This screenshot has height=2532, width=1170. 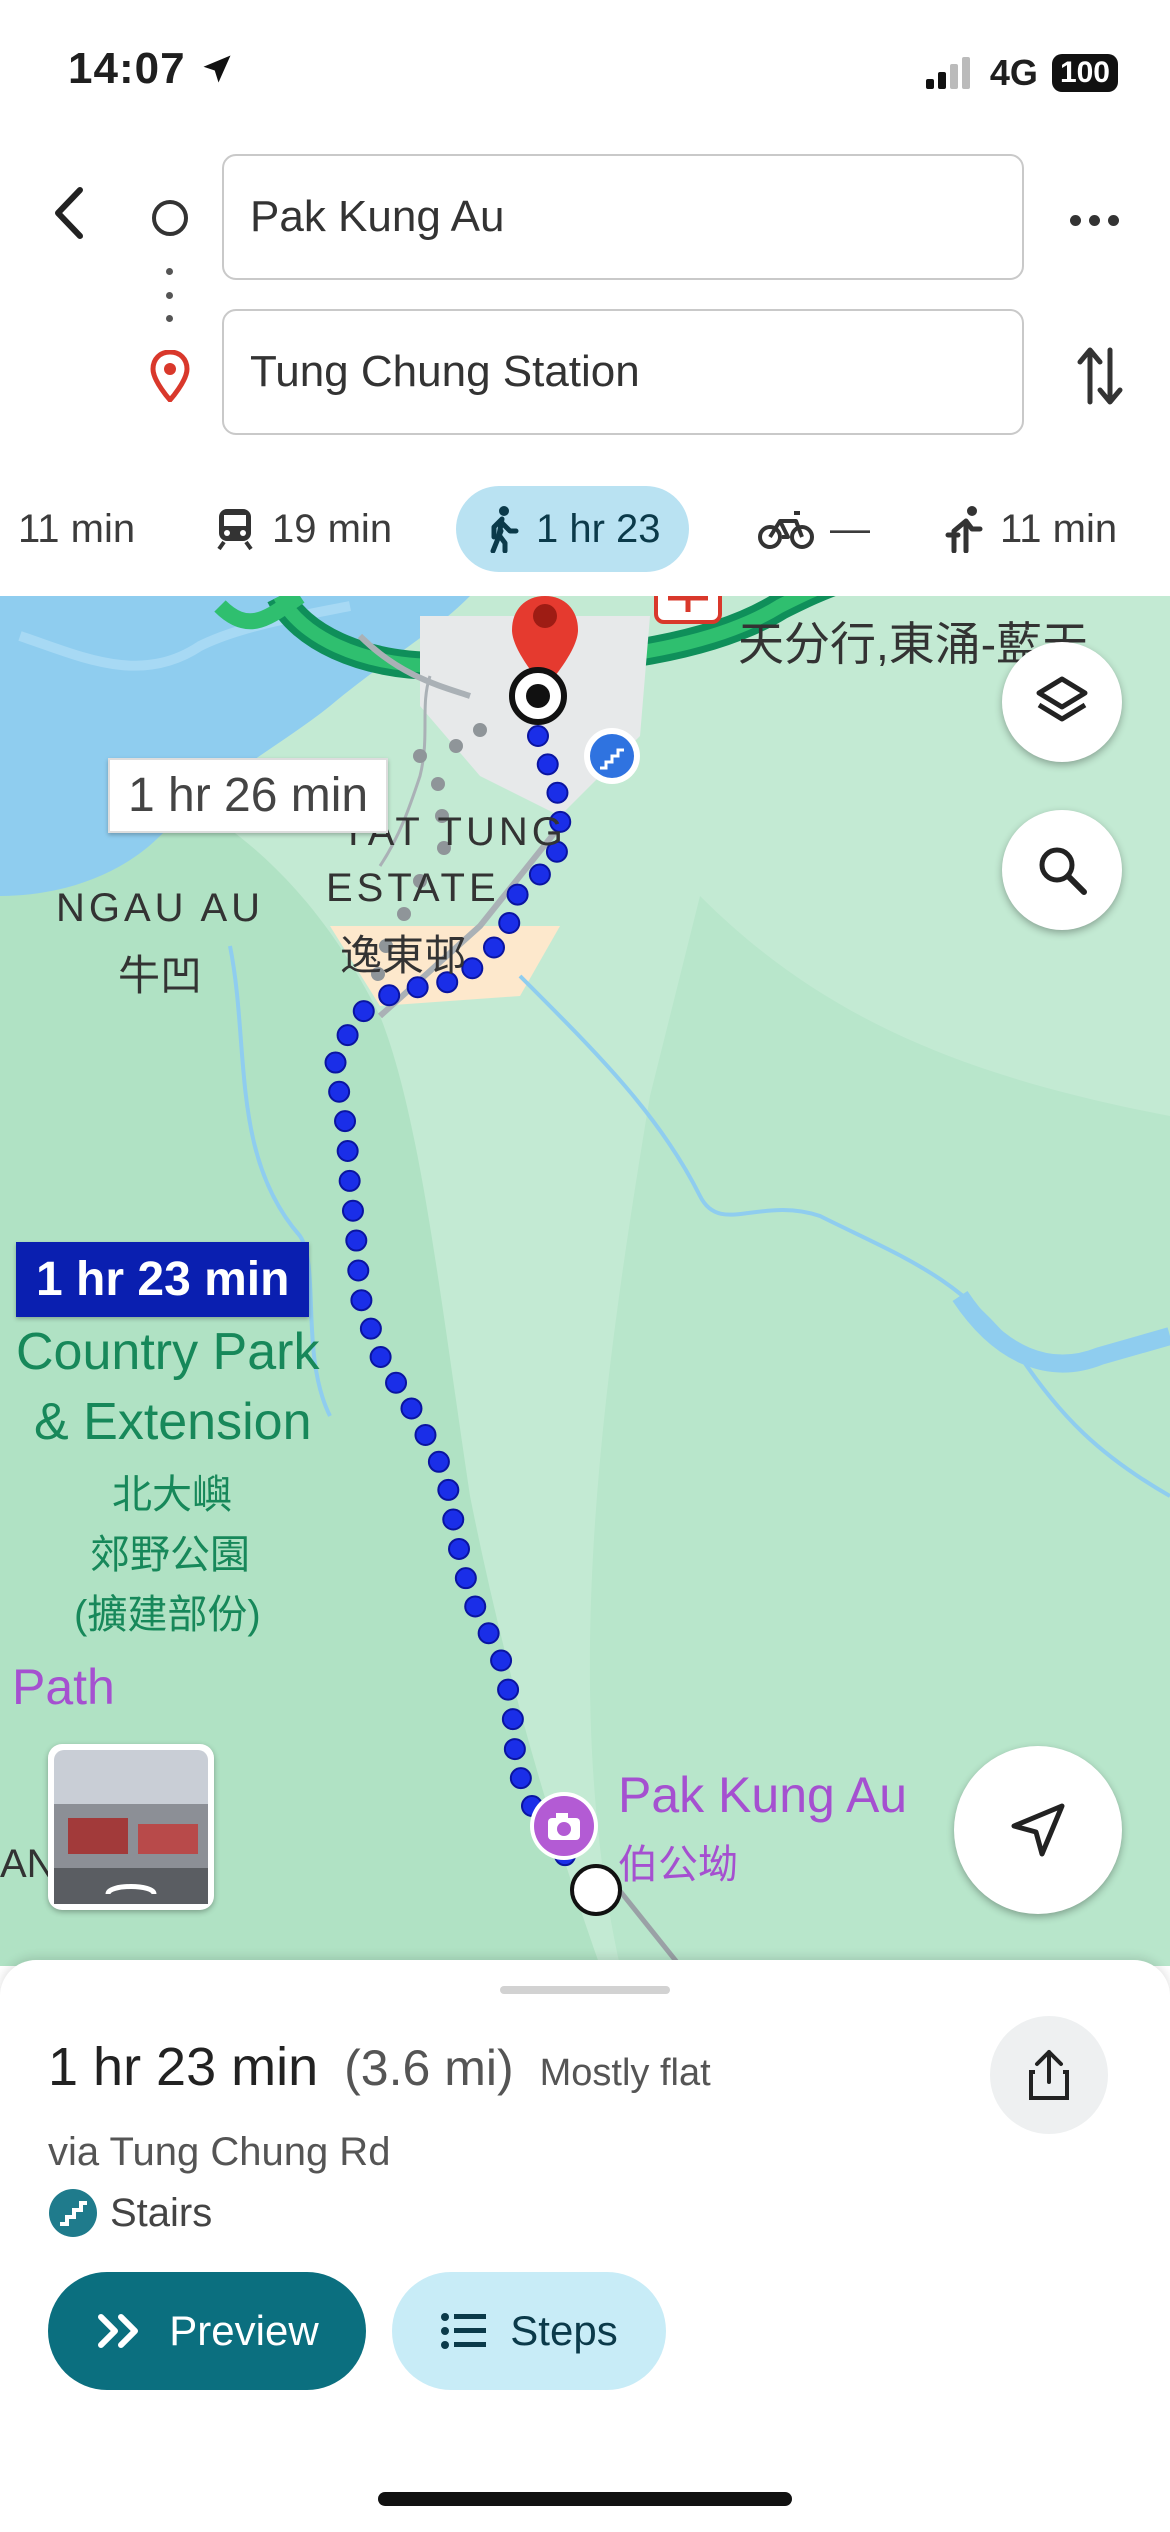 I want to click on status-time: 14:07, so click(x=151, y=69).